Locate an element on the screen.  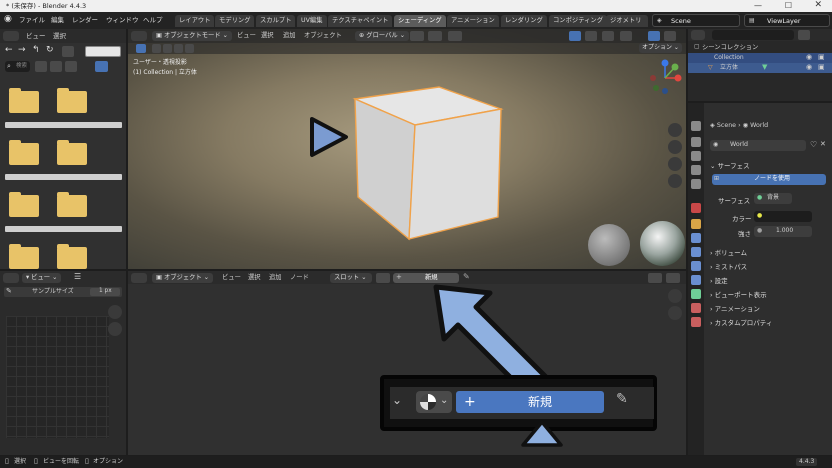
world-selector: ◉ World is located at coordinates (758, 145).